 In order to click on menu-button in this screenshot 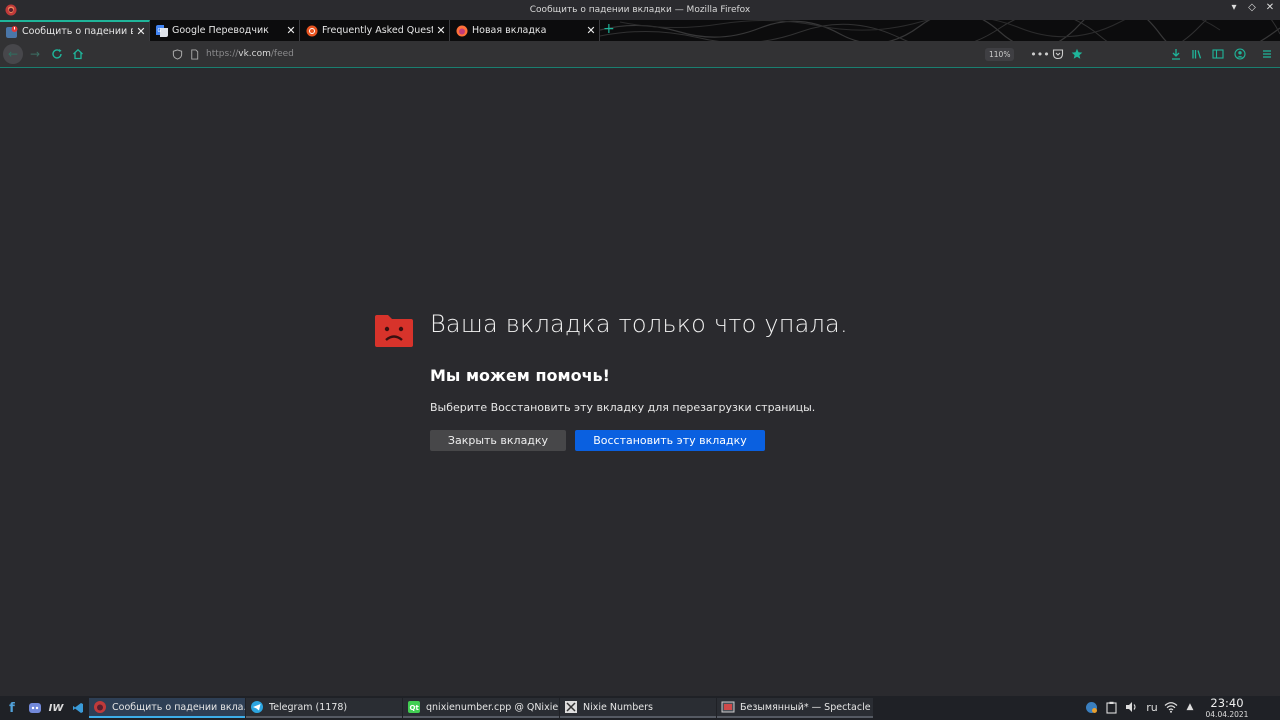, I will do `click(1267, 54)`.